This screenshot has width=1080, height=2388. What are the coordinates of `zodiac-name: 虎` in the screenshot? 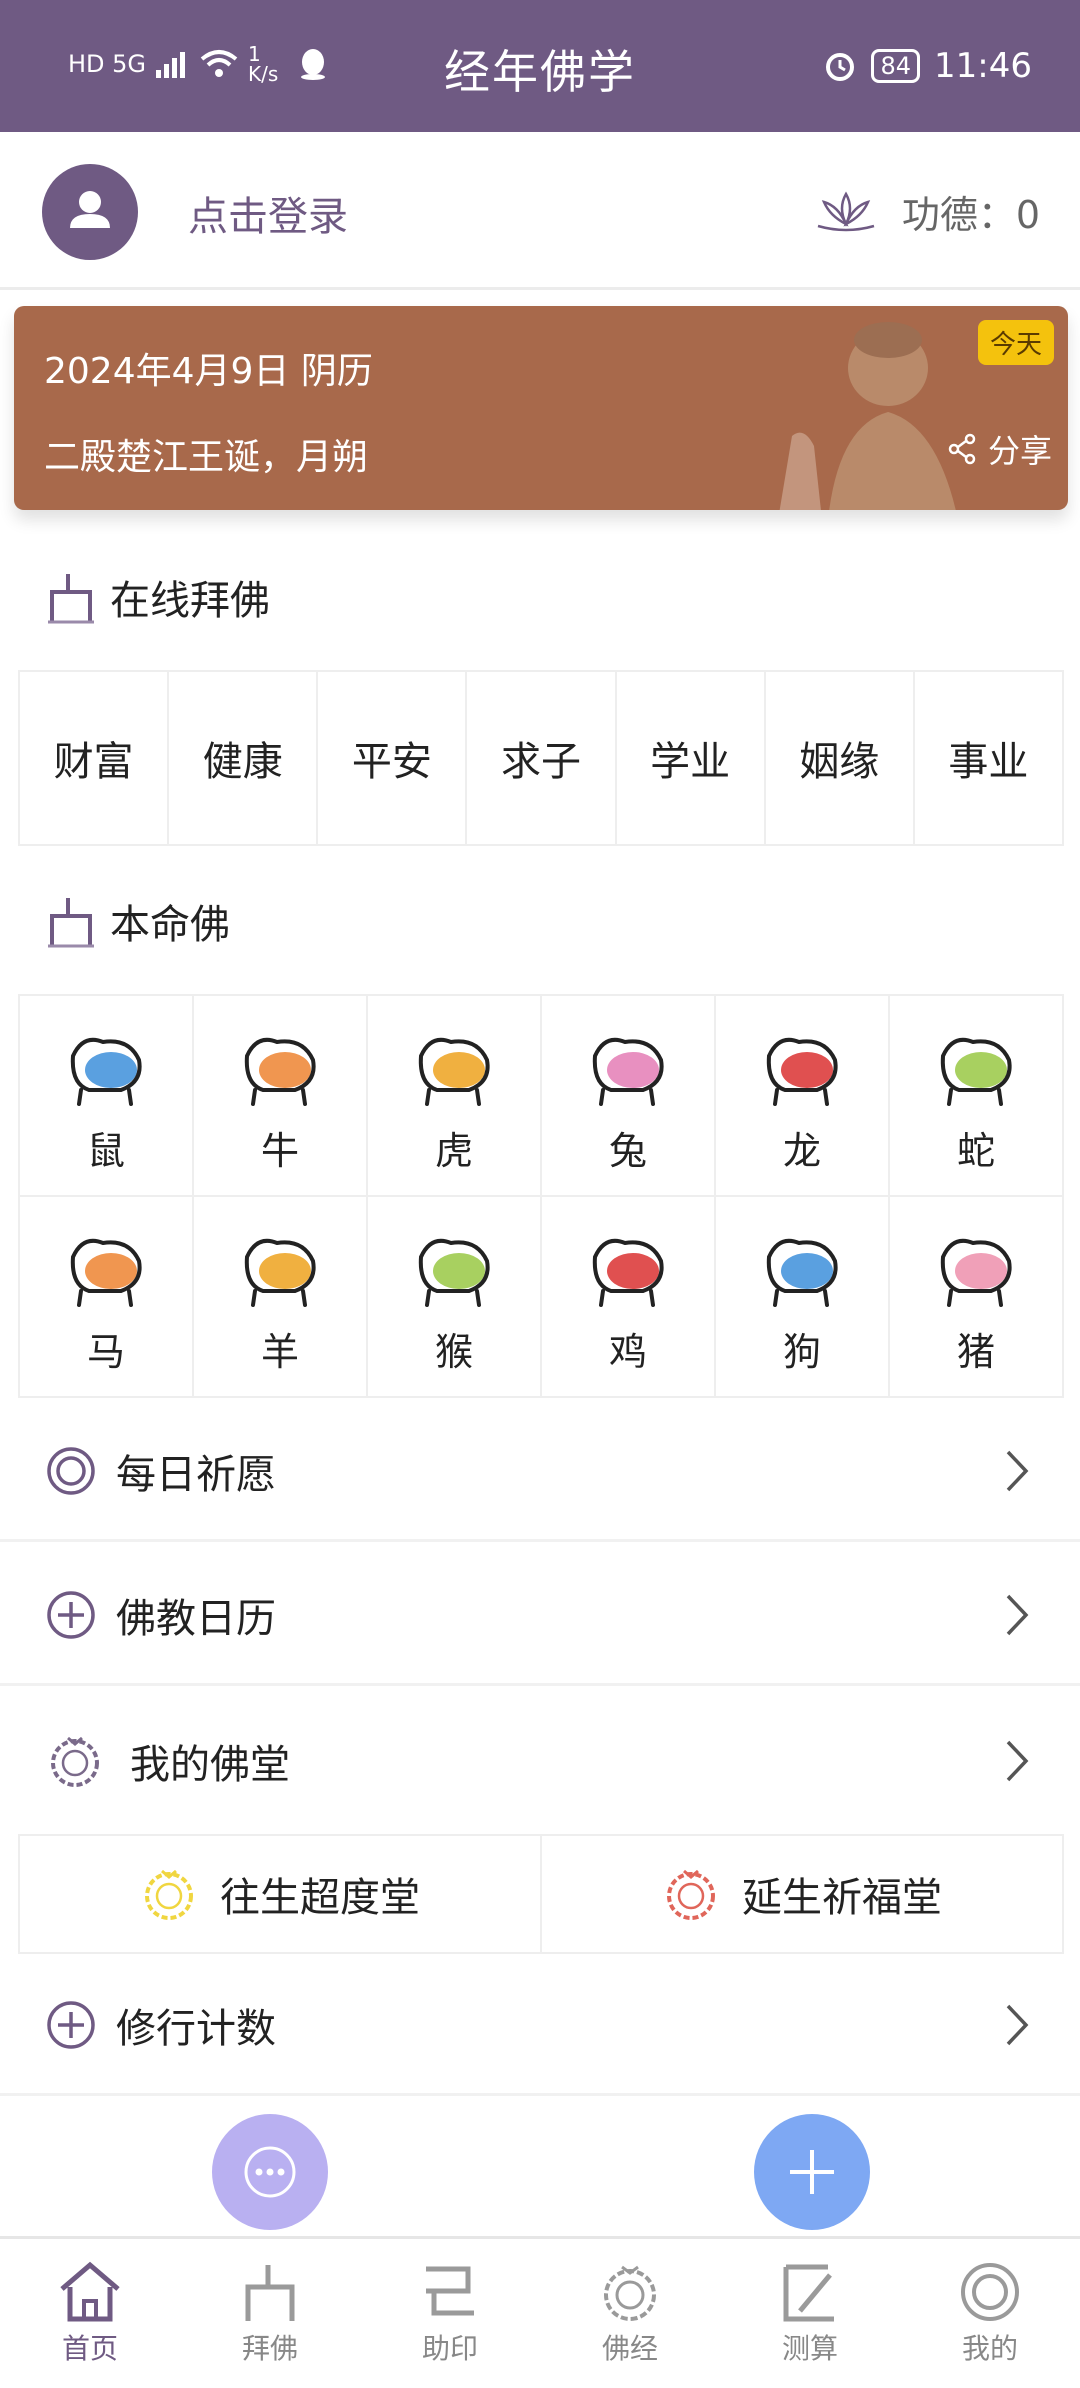 It's located at (453, 1151).